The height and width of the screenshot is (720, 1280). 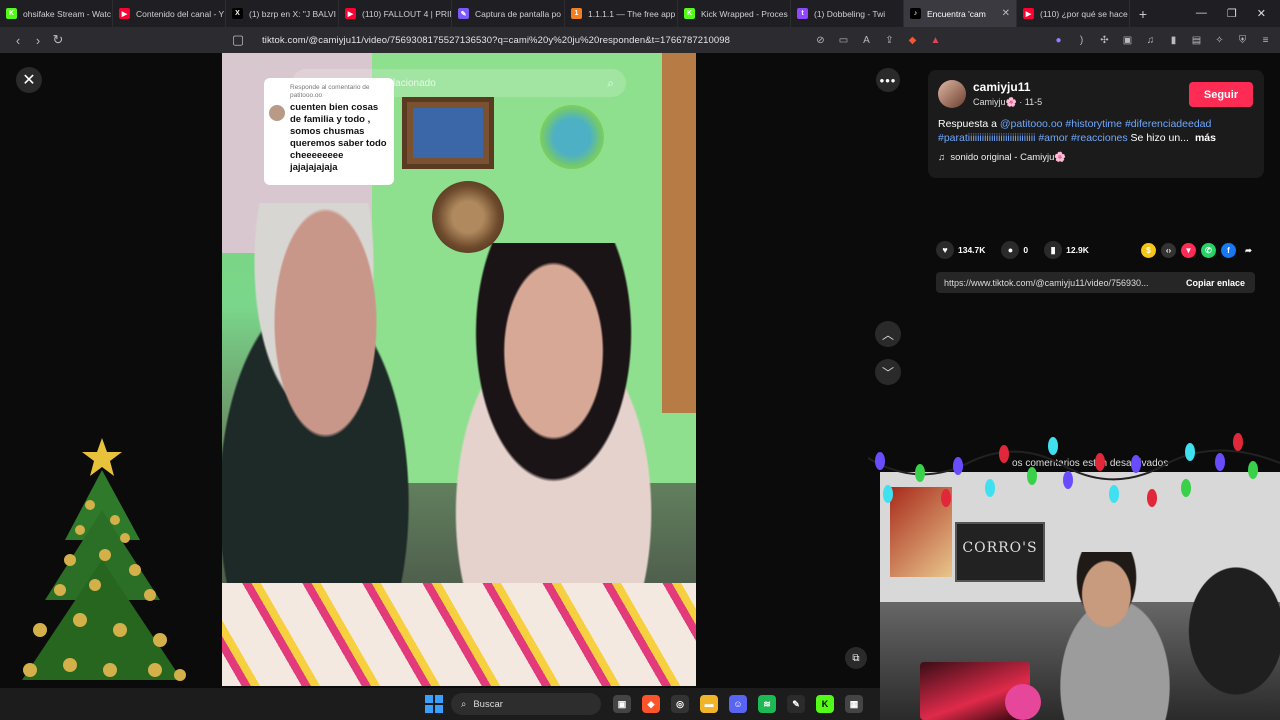 I want to click on wallet-icon: ▤, so click(x=1196, y=40).